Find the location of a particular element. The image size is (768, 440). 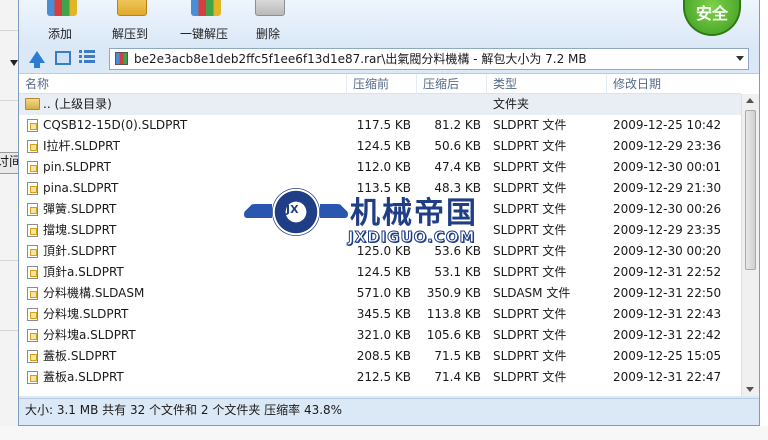

file-name: 頂針.SLDPRT is located at coordinates (80, 251).